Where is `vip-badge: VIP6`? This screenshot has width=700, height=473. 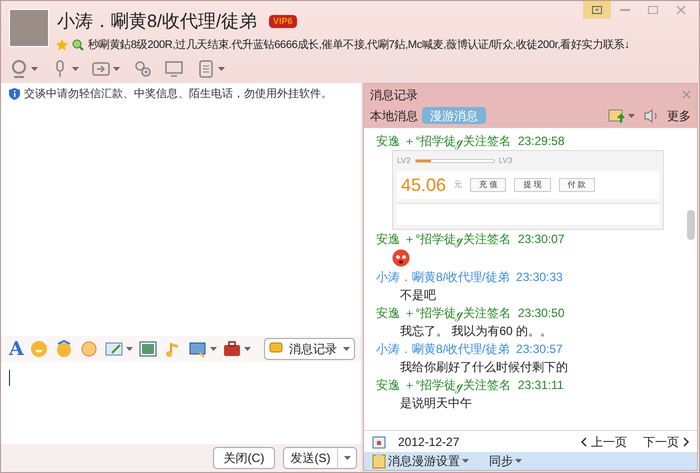
vip-badge: VIP6 is located at coordinates (283, 21).